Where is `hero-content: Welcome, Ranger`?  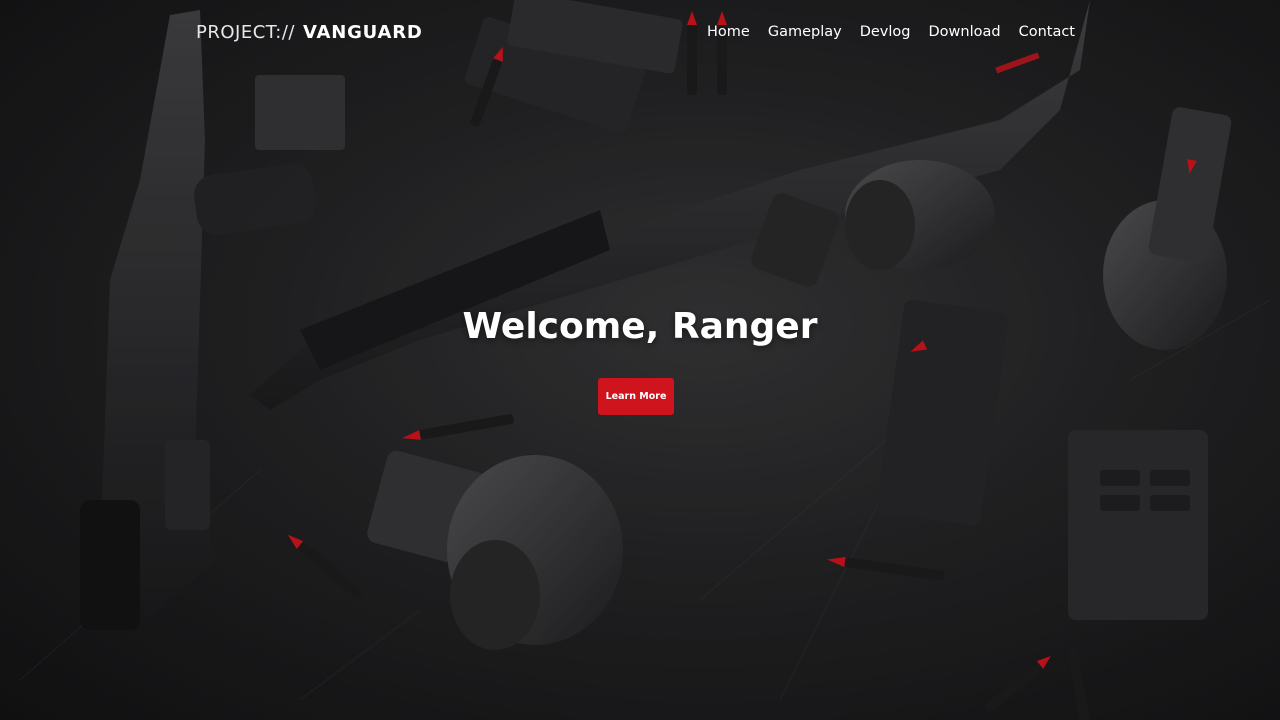
hero-content: Welcome, Ranger is located at coordinates (640, 326).